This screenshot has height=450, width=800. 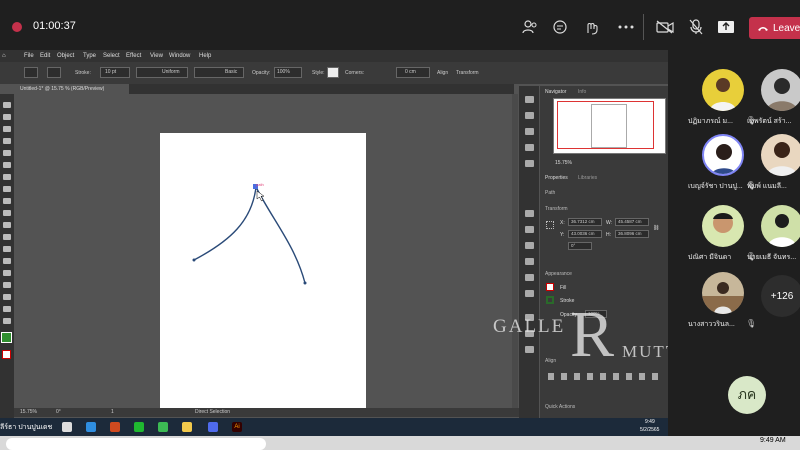 What do you see at coordinates (665, 27) in the screenshot?
I see `camera-off-icon` at bounding box center [665, 27].